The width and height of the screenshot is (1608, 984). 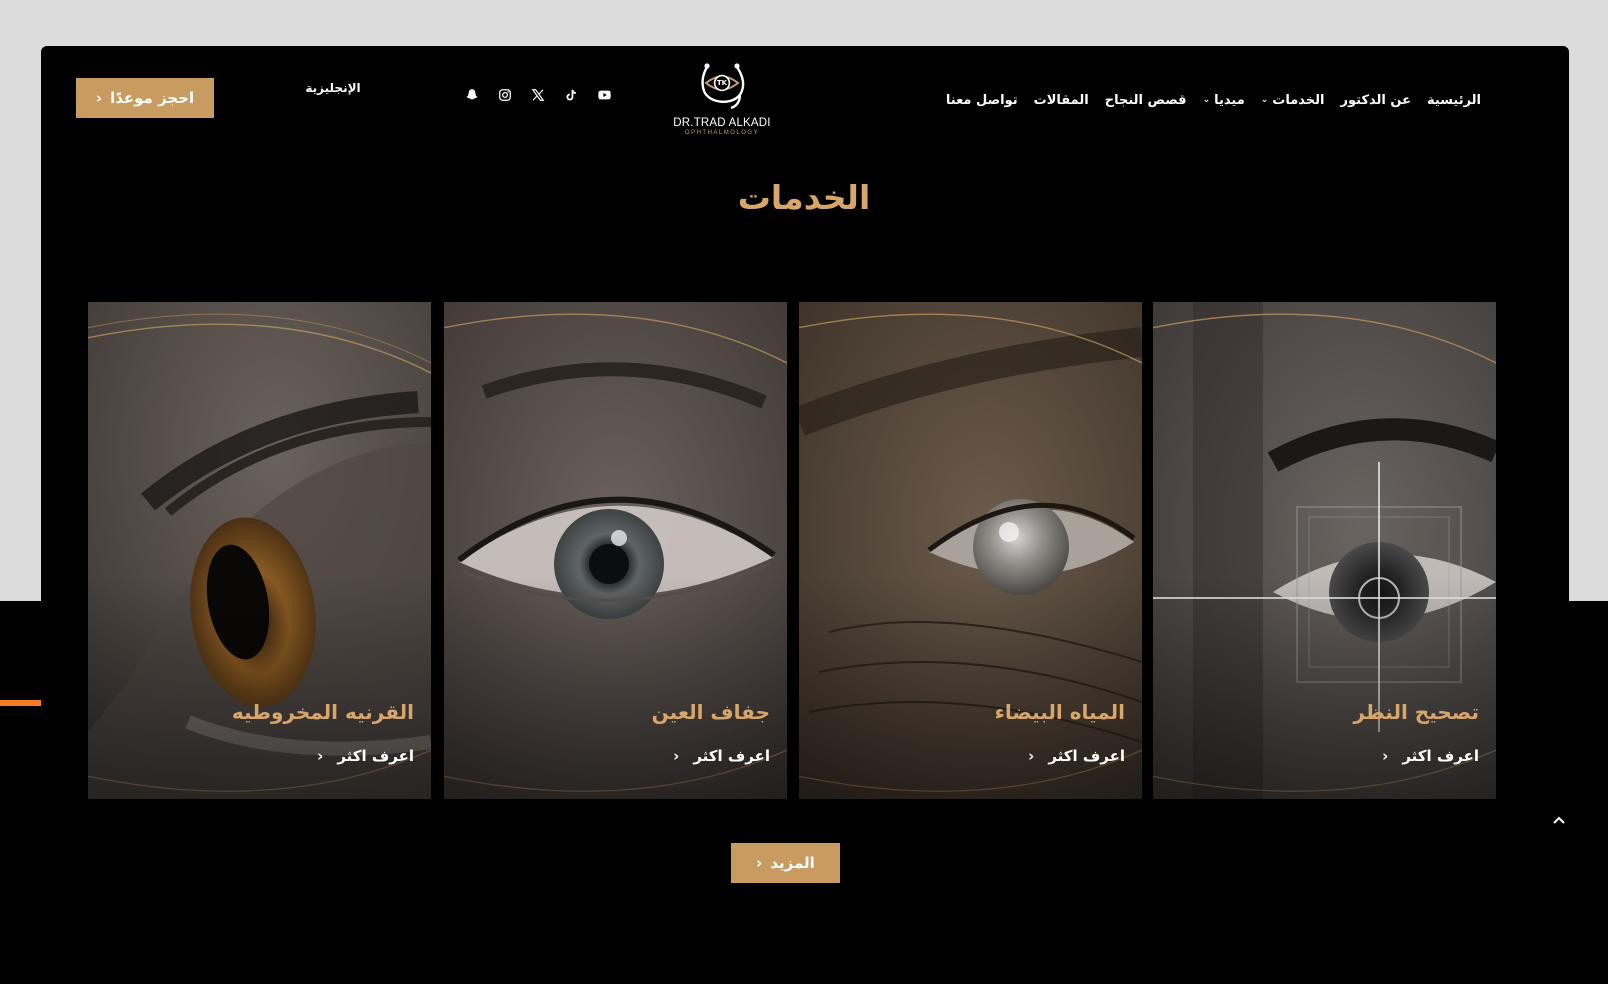 I want to click on nav-item-services: الخدمات ⌄, so click(x=1293, y=100).